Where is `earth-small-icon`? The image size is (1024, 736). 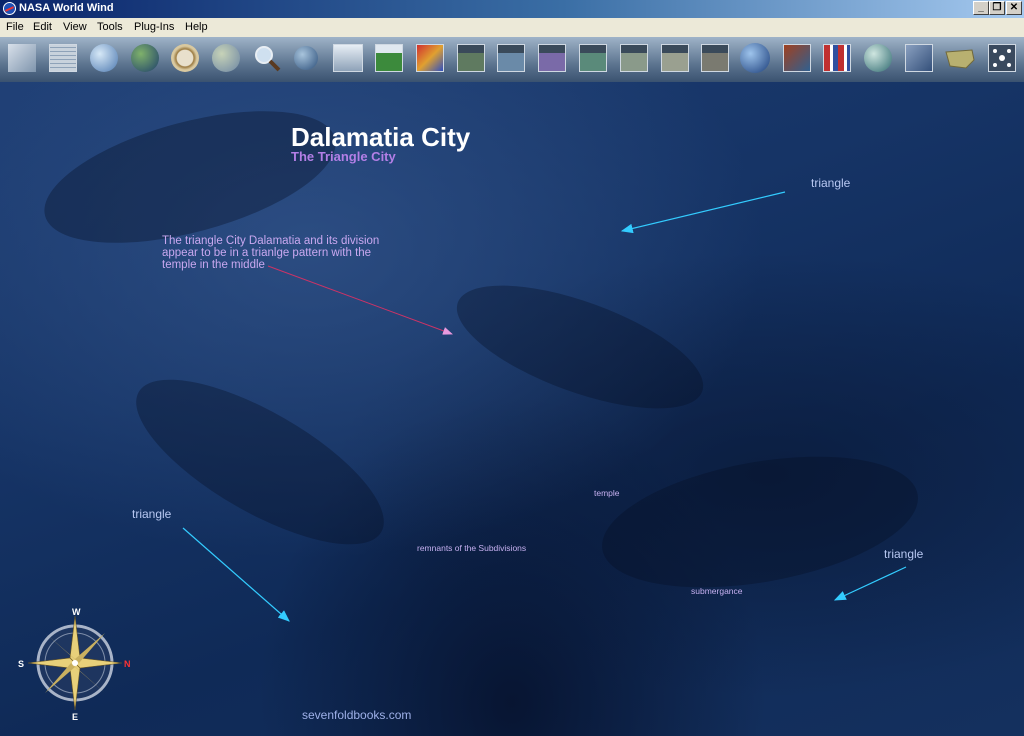 earth-small-icon is located at coordinates (306, 58).